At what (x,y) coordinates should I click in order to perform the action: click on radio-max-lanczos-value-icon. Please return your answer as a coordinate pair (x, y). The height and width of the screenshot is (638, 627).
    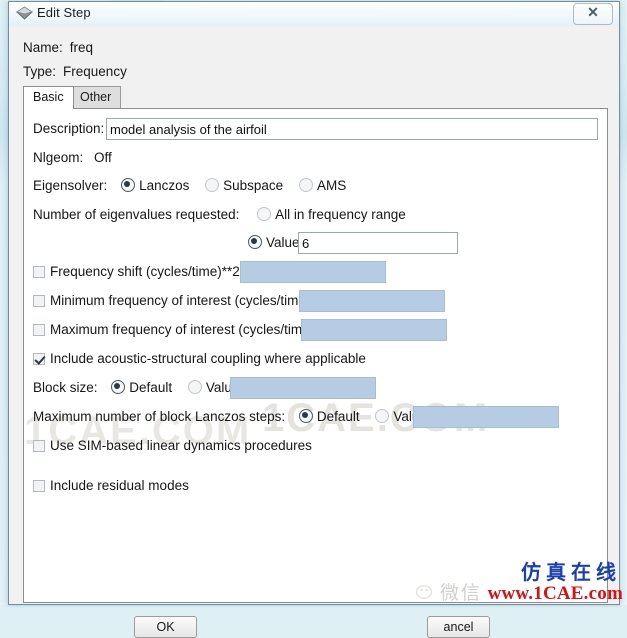
    Looking at the image, I should click on (382, 416).